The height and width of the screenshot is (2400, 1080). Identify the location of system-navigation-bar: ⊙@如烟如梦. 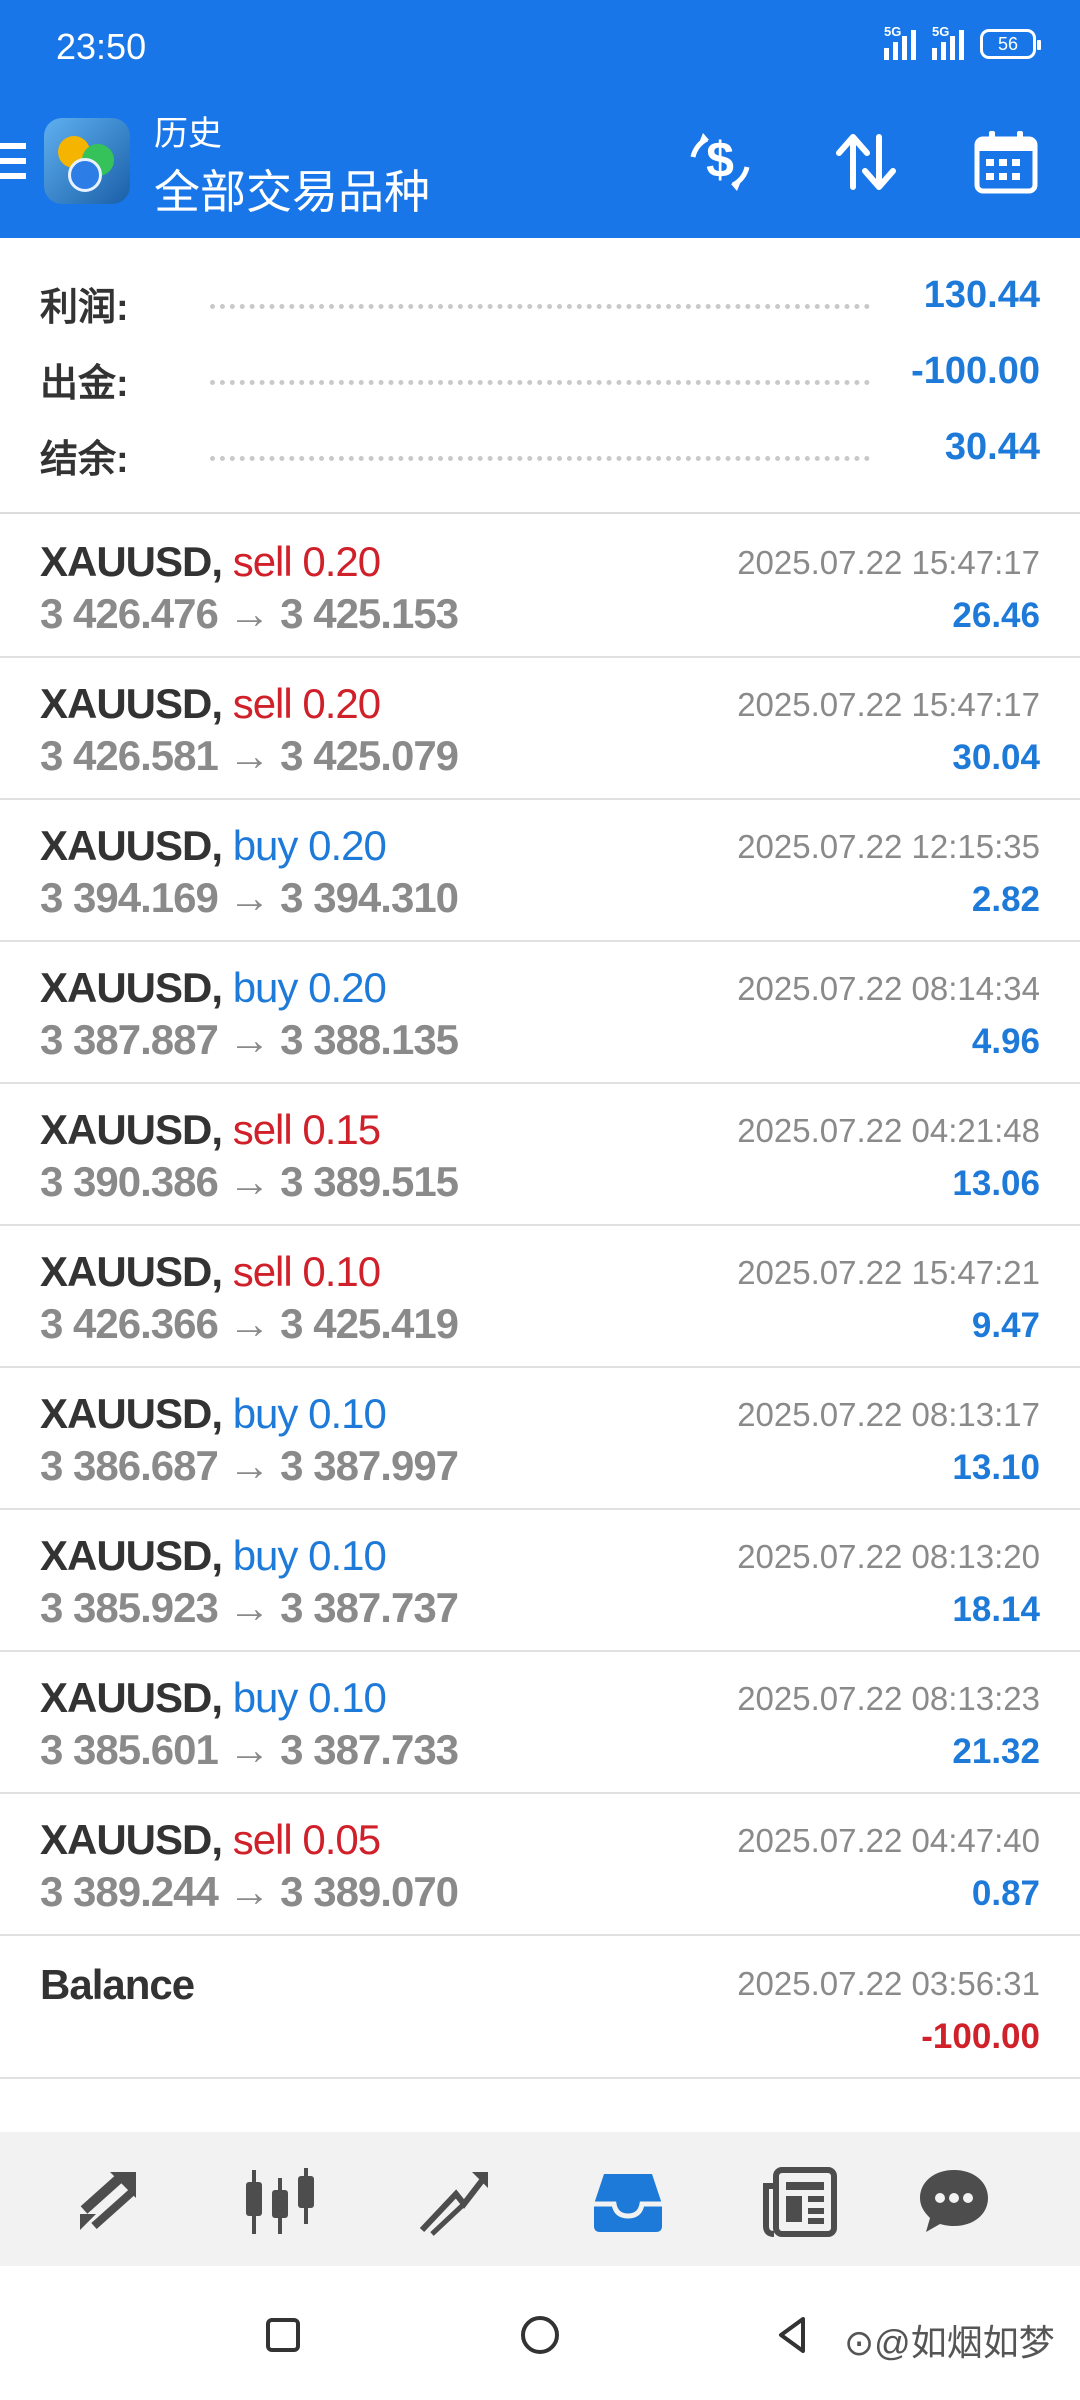
(540, 2333).